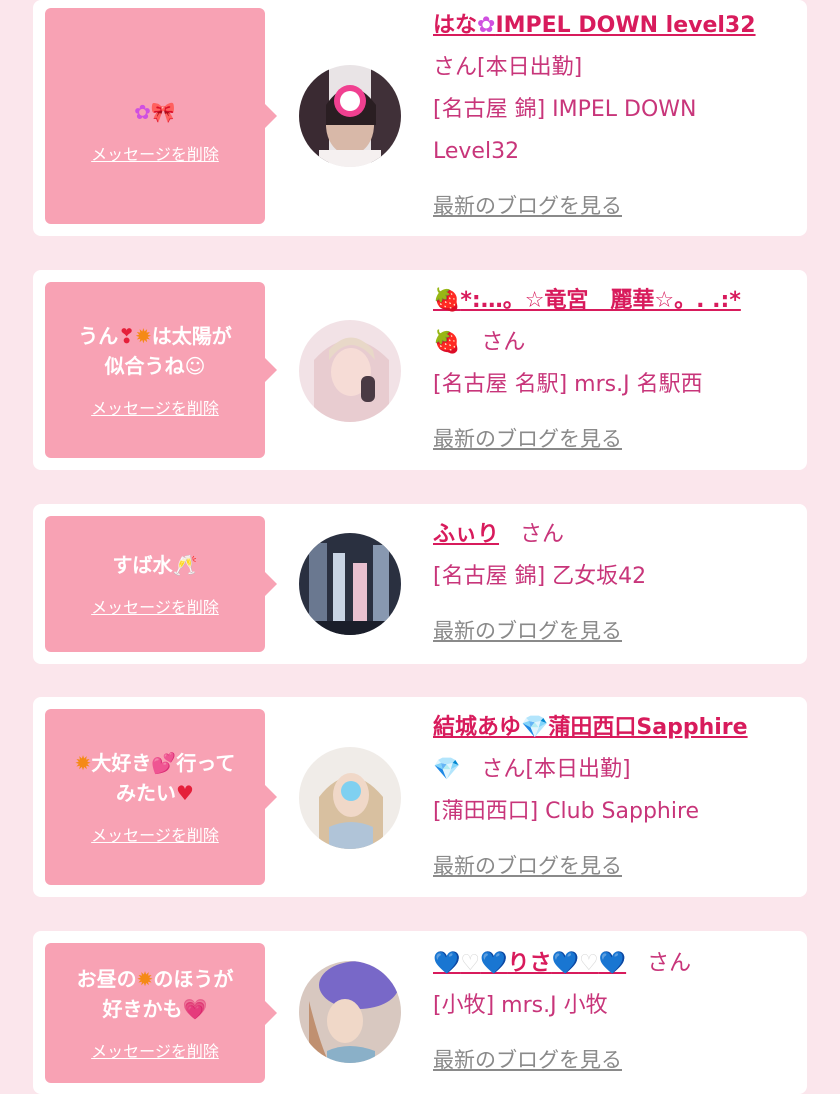 Image resolution: width=840 pixels, height=1094 pixels. What do you see at coordinates (161, 584) in the screenshot?
I see `message-bubble: すば水🥂 メッセージを削除` at bounding box center [161, 584].